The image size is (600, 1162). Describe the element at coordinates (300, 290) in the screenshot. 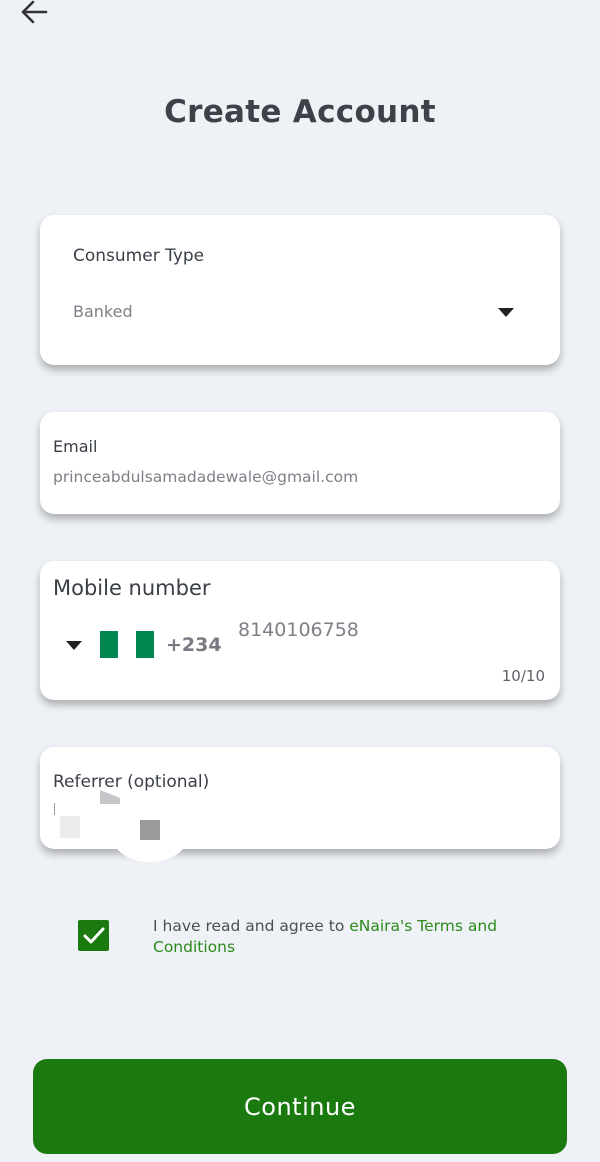

I see `consumer-type-select: Consumer Type Banked` at that location.